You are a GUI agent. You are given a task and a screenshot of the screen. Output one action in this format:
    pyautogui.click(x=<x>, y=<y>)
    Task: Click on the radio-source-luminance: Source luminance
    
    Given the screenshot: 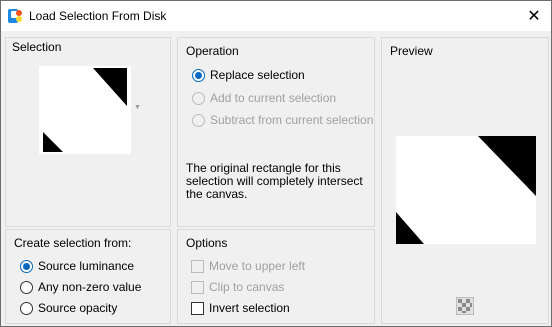 What is the action you would take?
    pyautogui.click(x=77, y=266)
    